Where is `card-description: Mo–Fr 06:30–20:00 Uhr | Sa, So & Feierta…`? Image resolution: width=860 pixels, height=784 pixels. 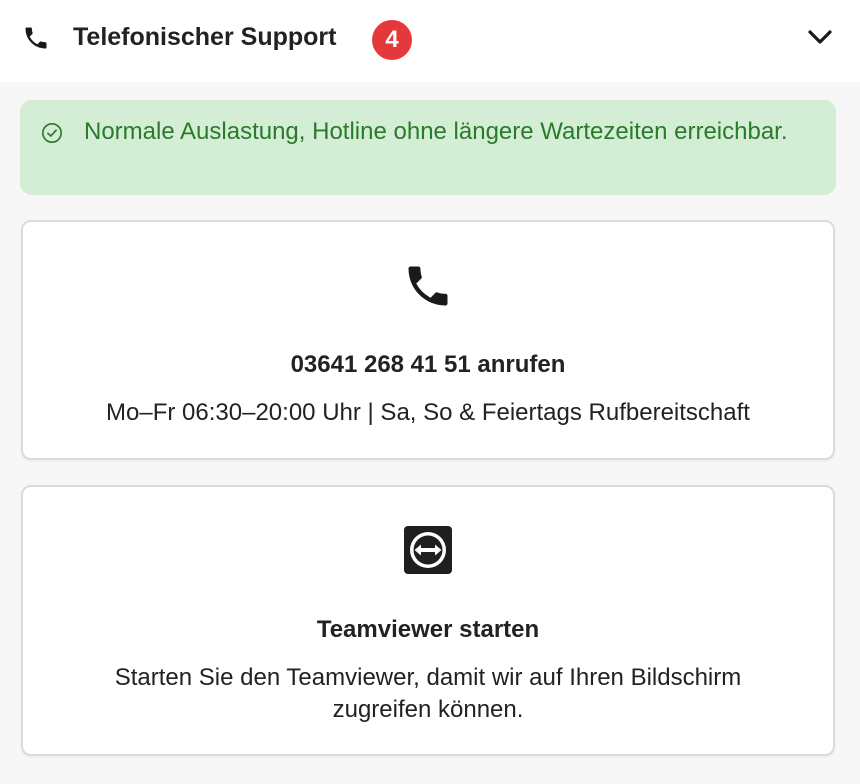 card-description: Mo–Fr 06:30–20:00 Uhr | Sa, So & Feierta… is located at coordinates (428, 412).